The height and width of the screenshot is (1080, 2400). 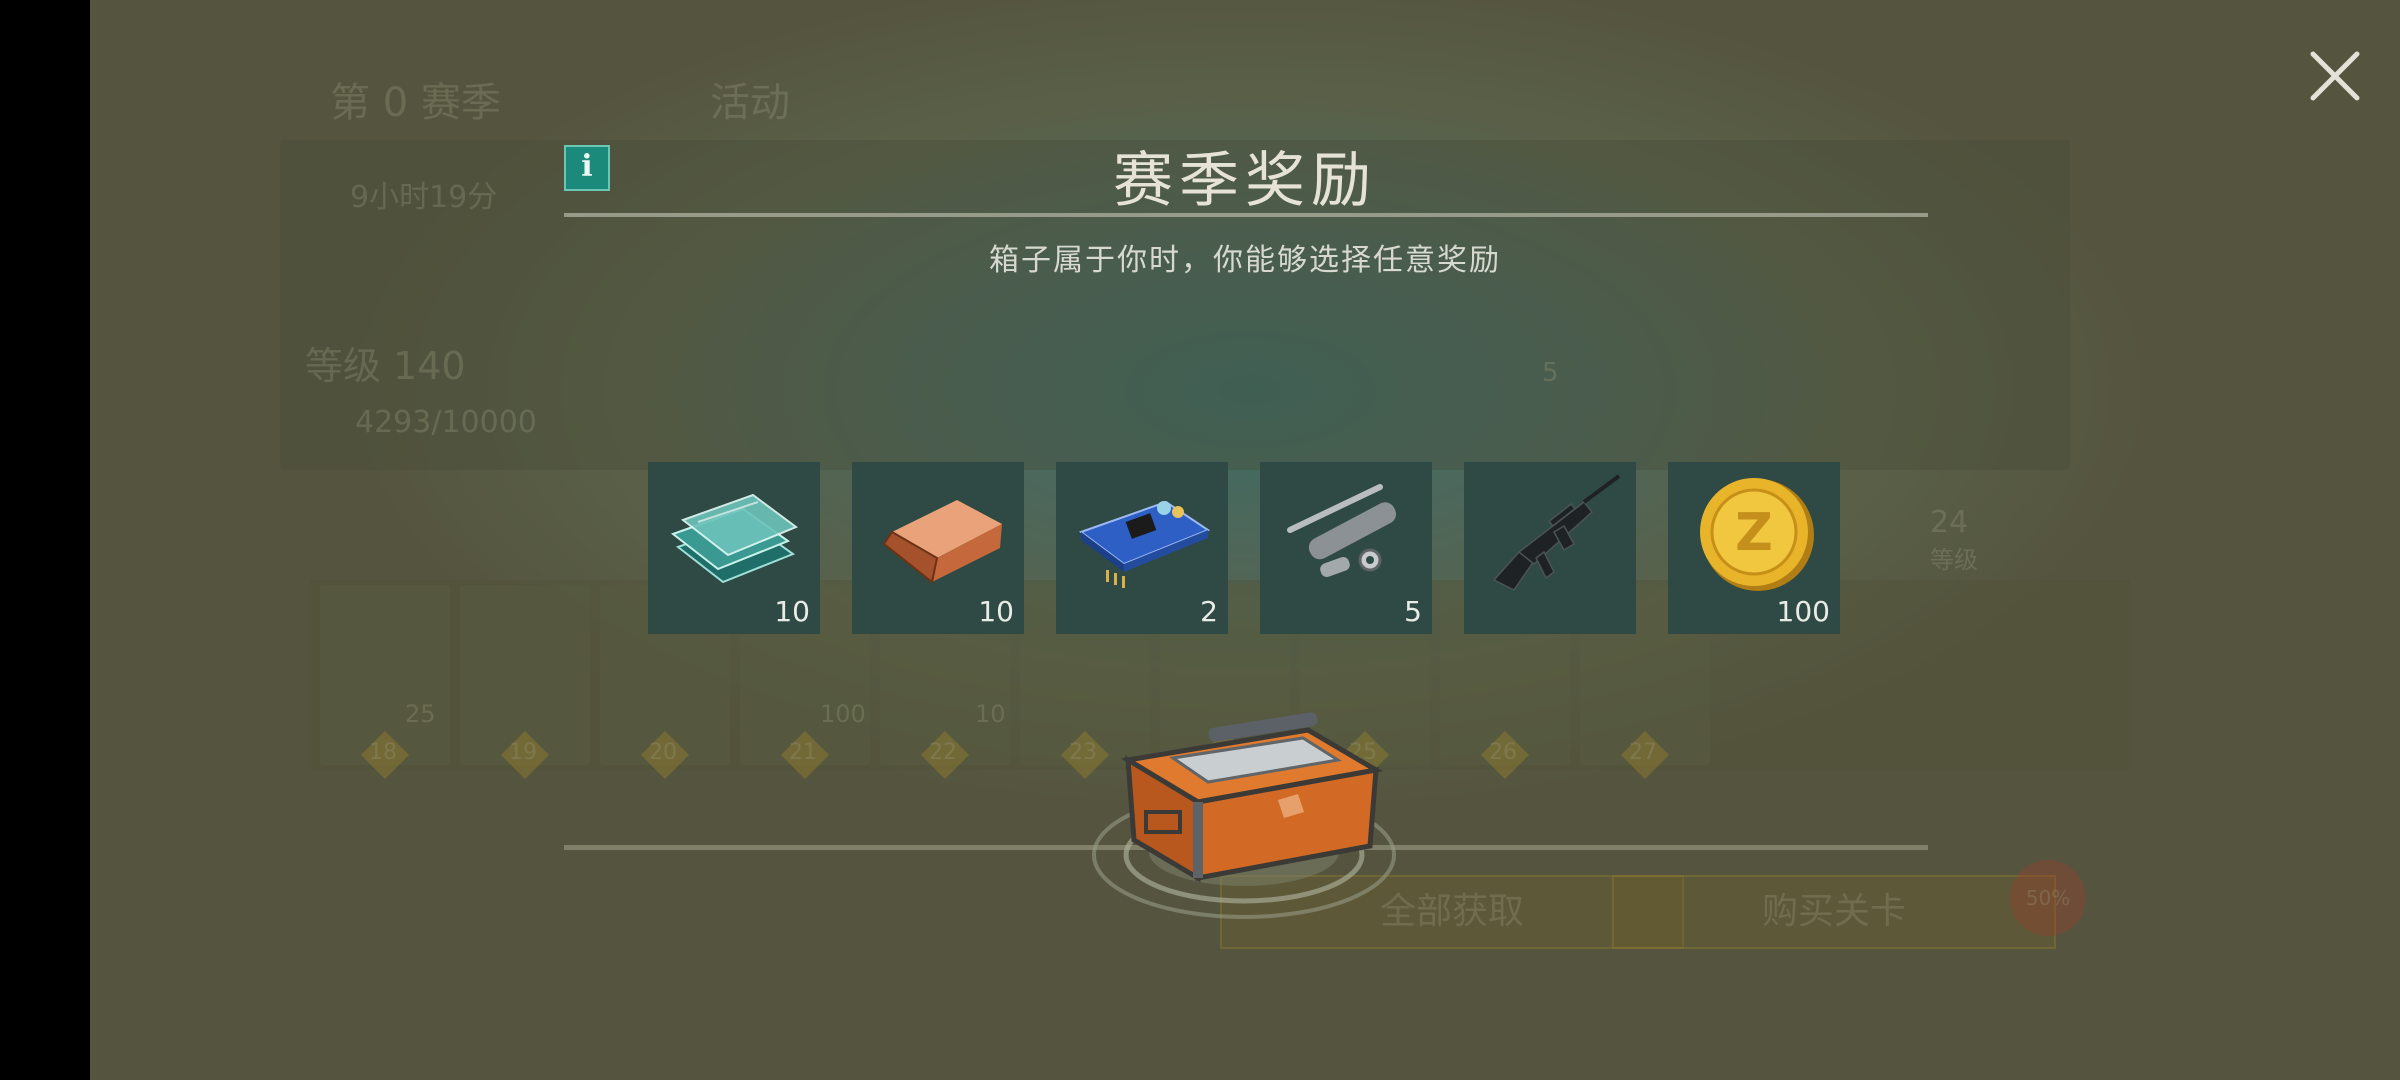 I want to click on reward-card-coin: Z 100, so click(x=1754, y=548).